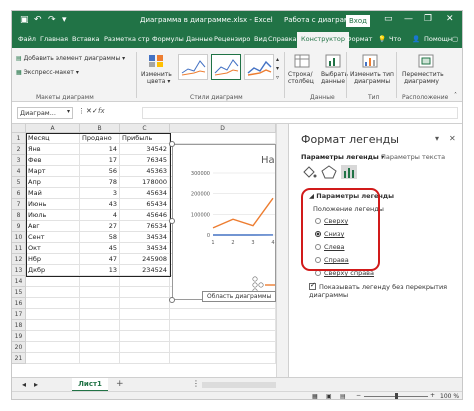  What do you see at coordinates (255, 285) in the screenshot?
I see `legend-handle` at bounding box center [255, 285].